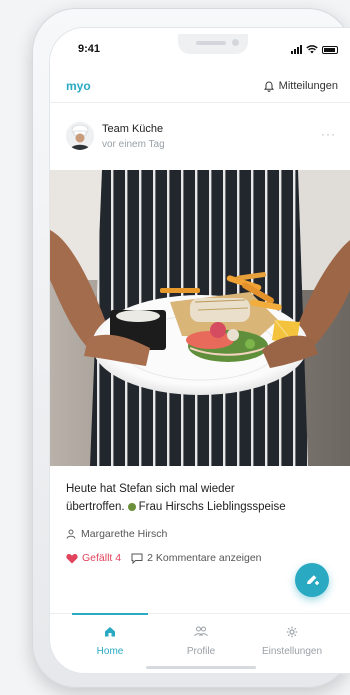 This screenshot has width=350, height=695. Describe the element at coordinates (102, 558) in the screenshot. I see `like-count-label: Gefällt 4` at that location.